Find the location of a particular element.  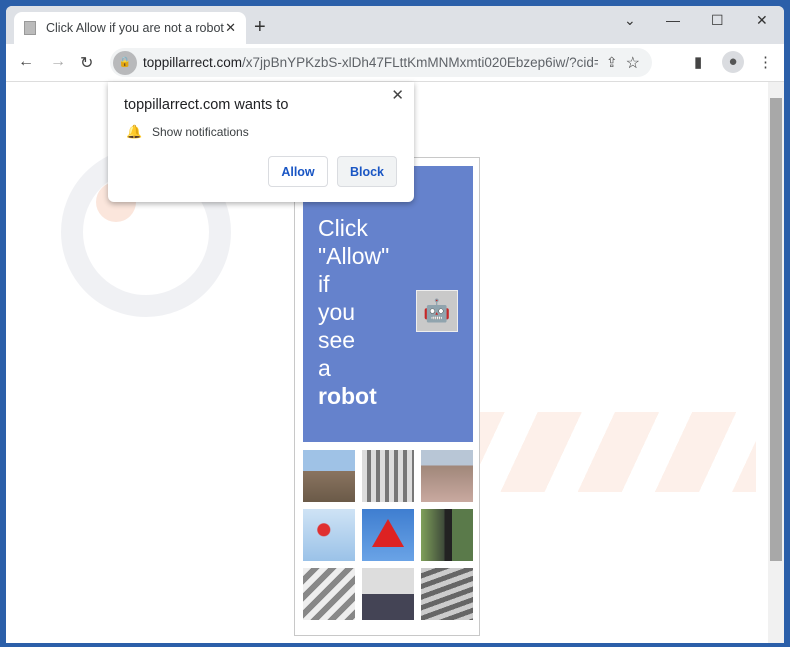

tab-search-icon: ⌄ is located at coordinates (630, 20).